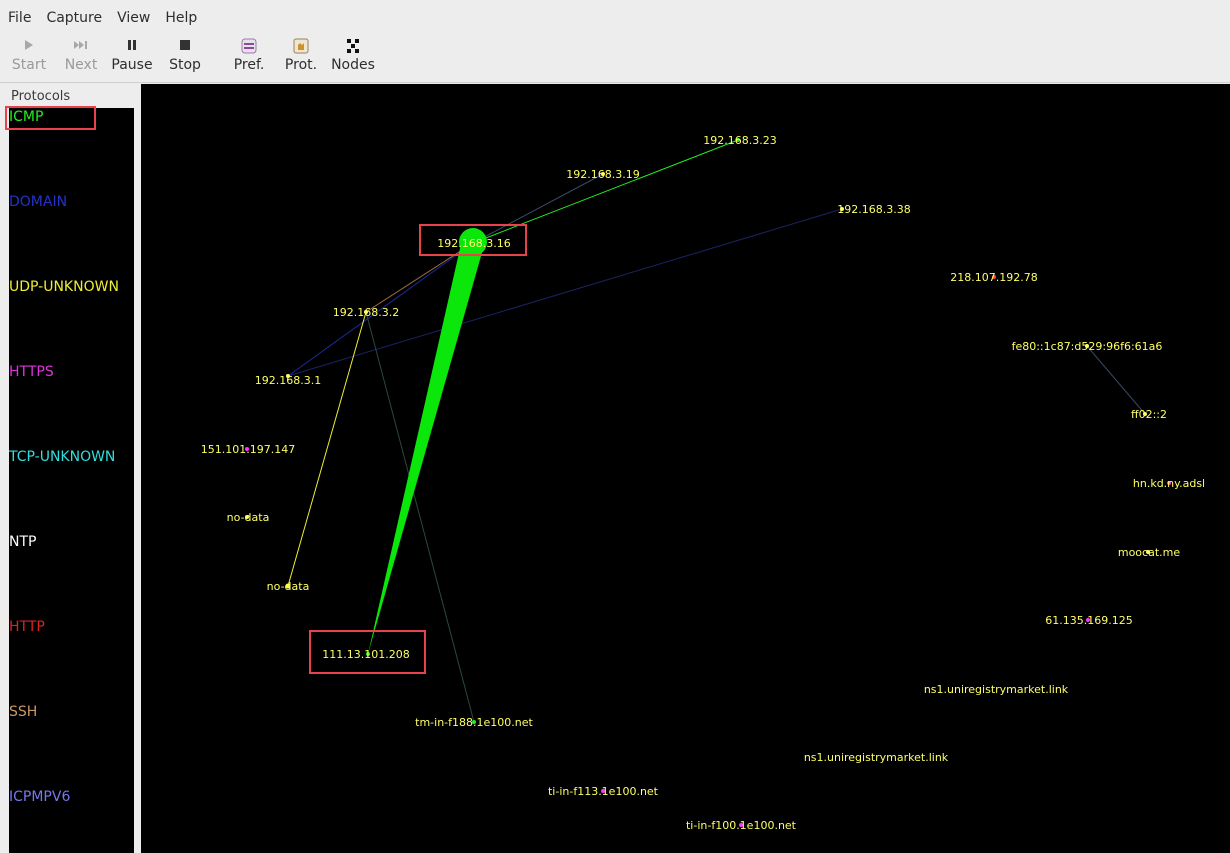 Image resolution: width=1230 pixels, height=853 pixels. Describe the element at coordinates (353, 48) in the screenshot. I see `nodes-icon` at that location.